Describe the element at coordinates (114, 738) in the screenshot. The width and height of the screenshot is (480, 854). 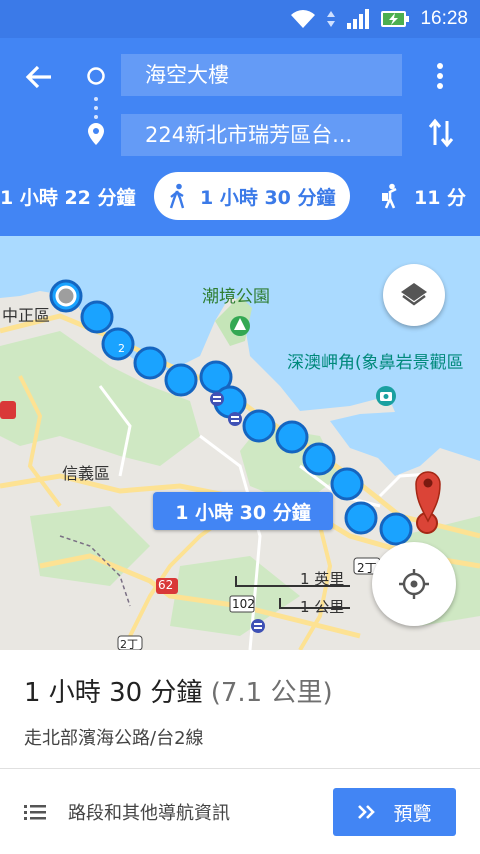
I see `route-via: 走北部濱海公路/台2線` at that location.